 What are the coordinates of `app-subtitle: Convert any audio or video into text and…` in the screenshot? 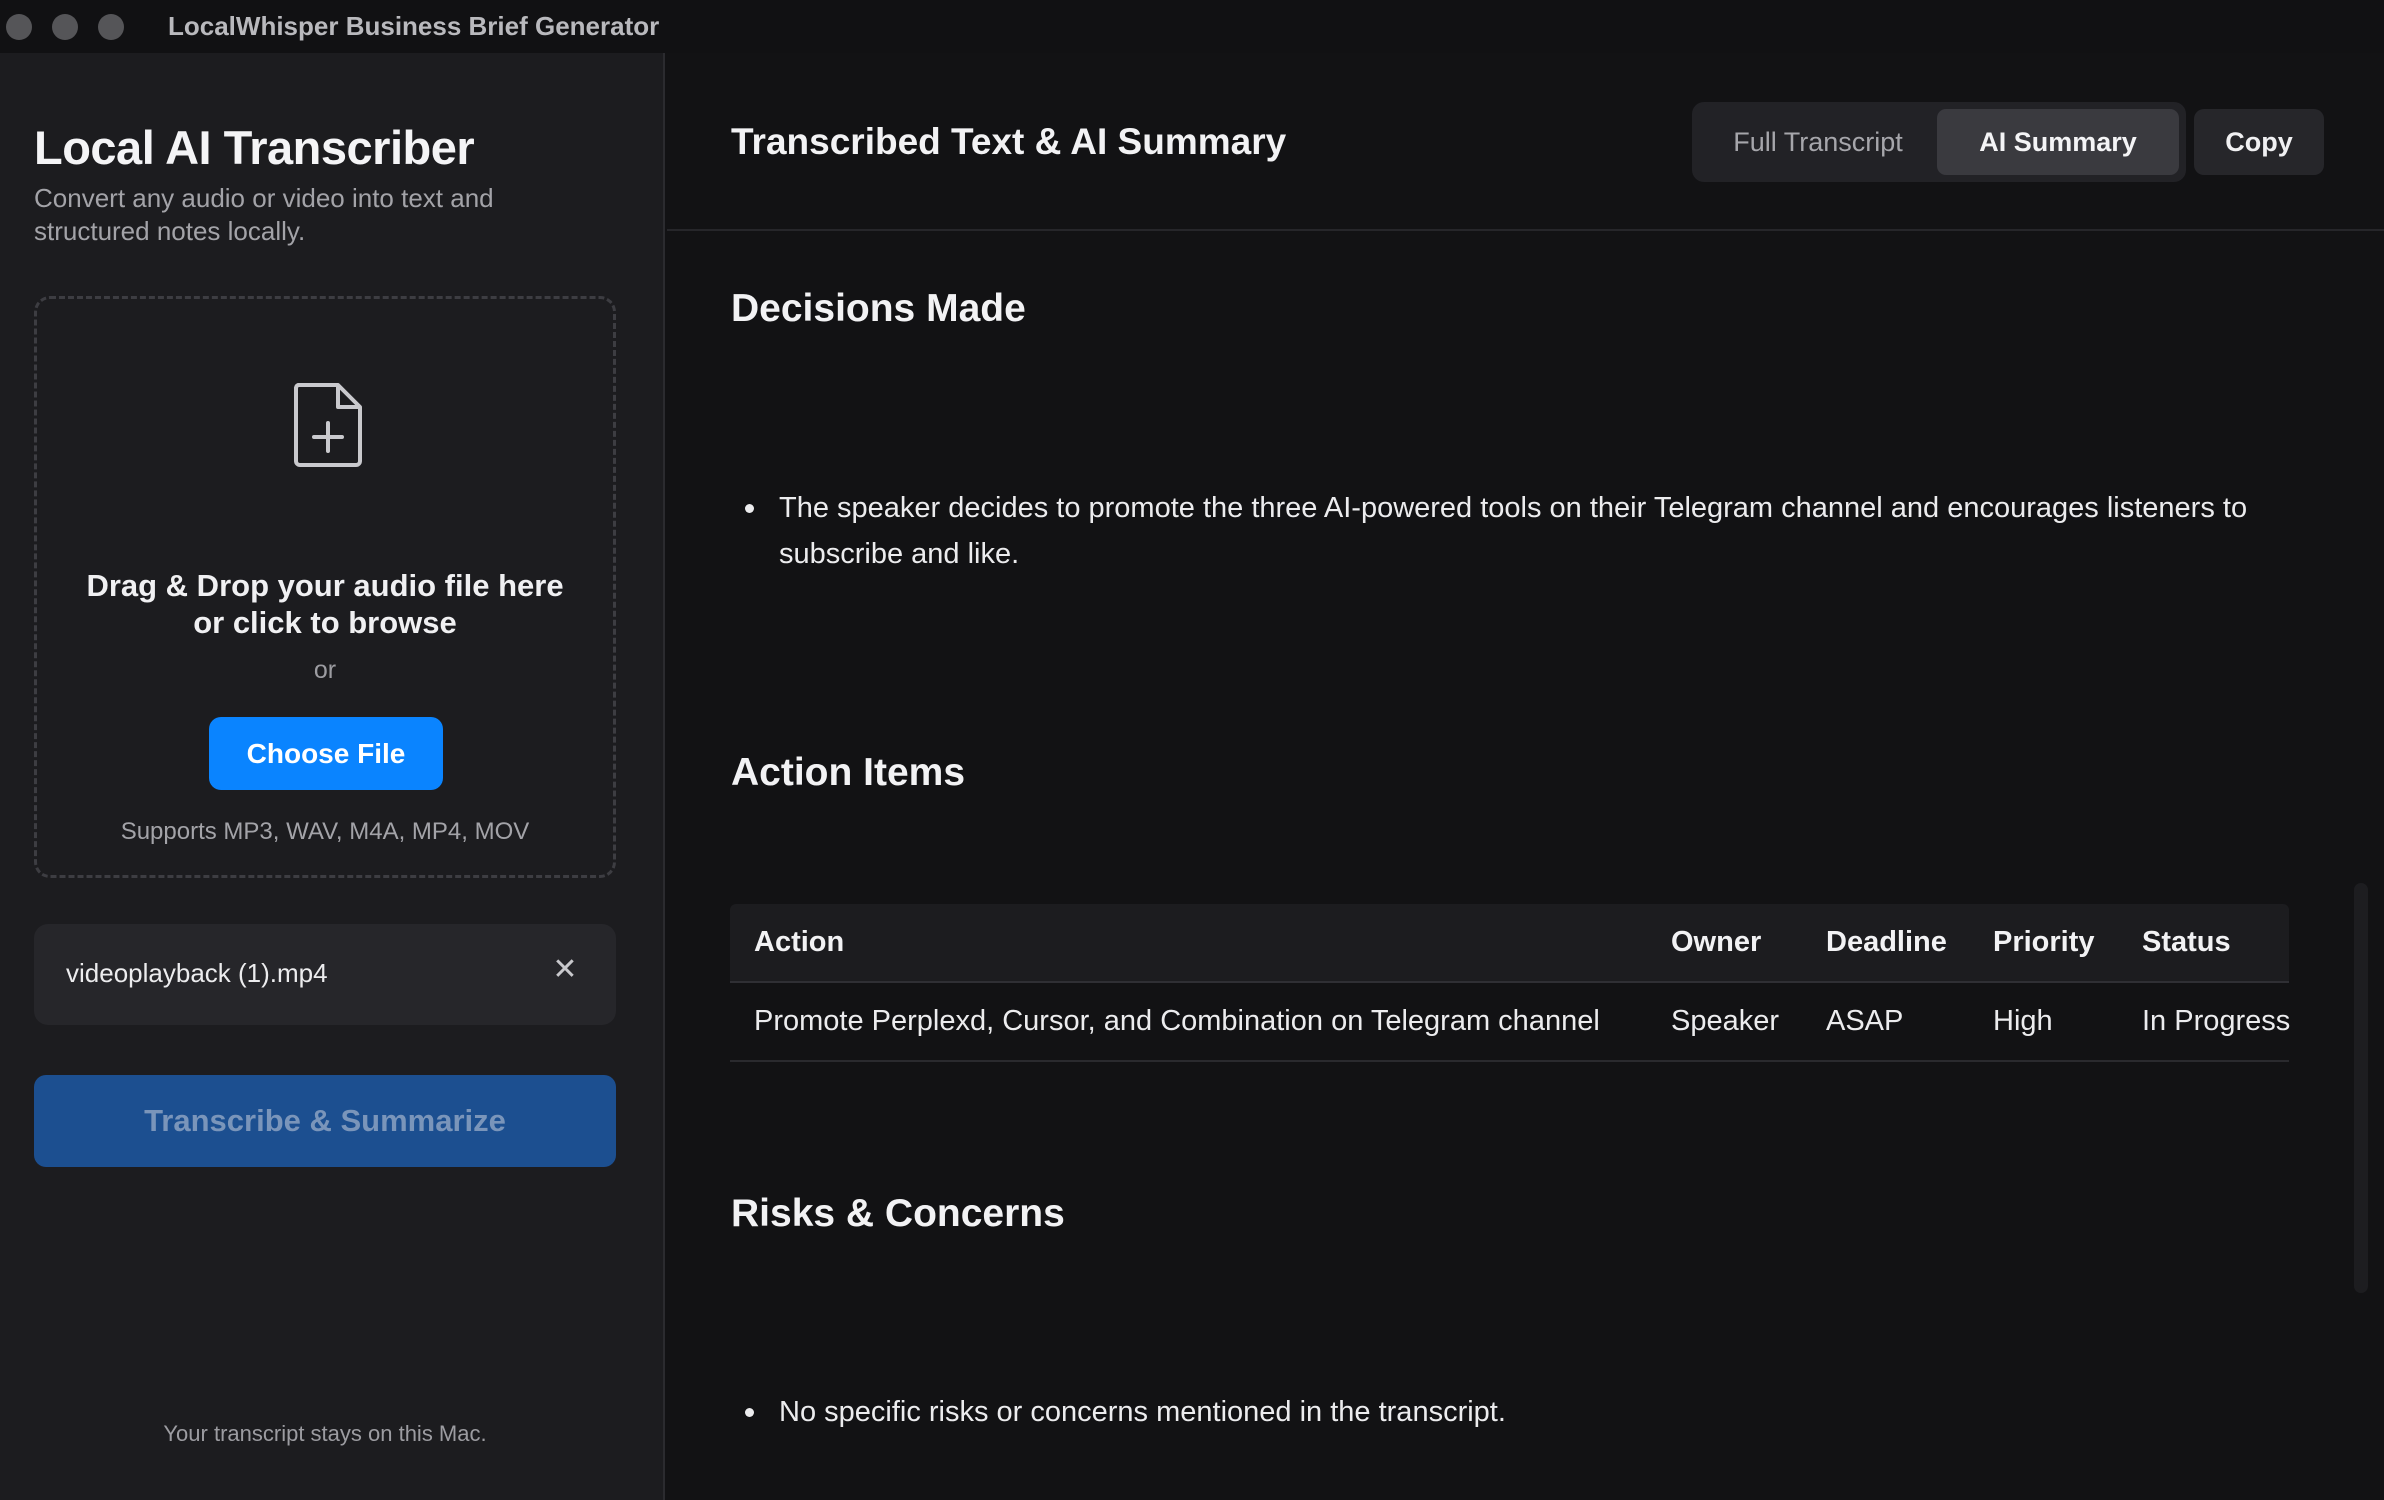 It's located at (264, 214).